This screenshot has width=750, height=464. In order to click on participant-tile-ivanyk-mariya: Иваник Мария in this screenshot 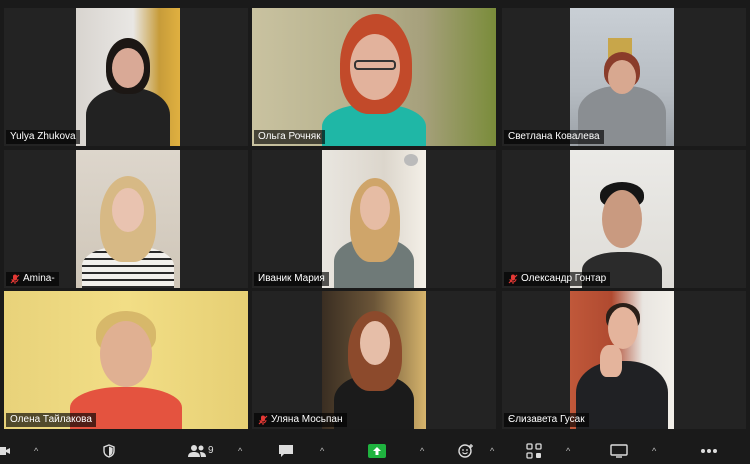, I will do `click(374, 219)`.